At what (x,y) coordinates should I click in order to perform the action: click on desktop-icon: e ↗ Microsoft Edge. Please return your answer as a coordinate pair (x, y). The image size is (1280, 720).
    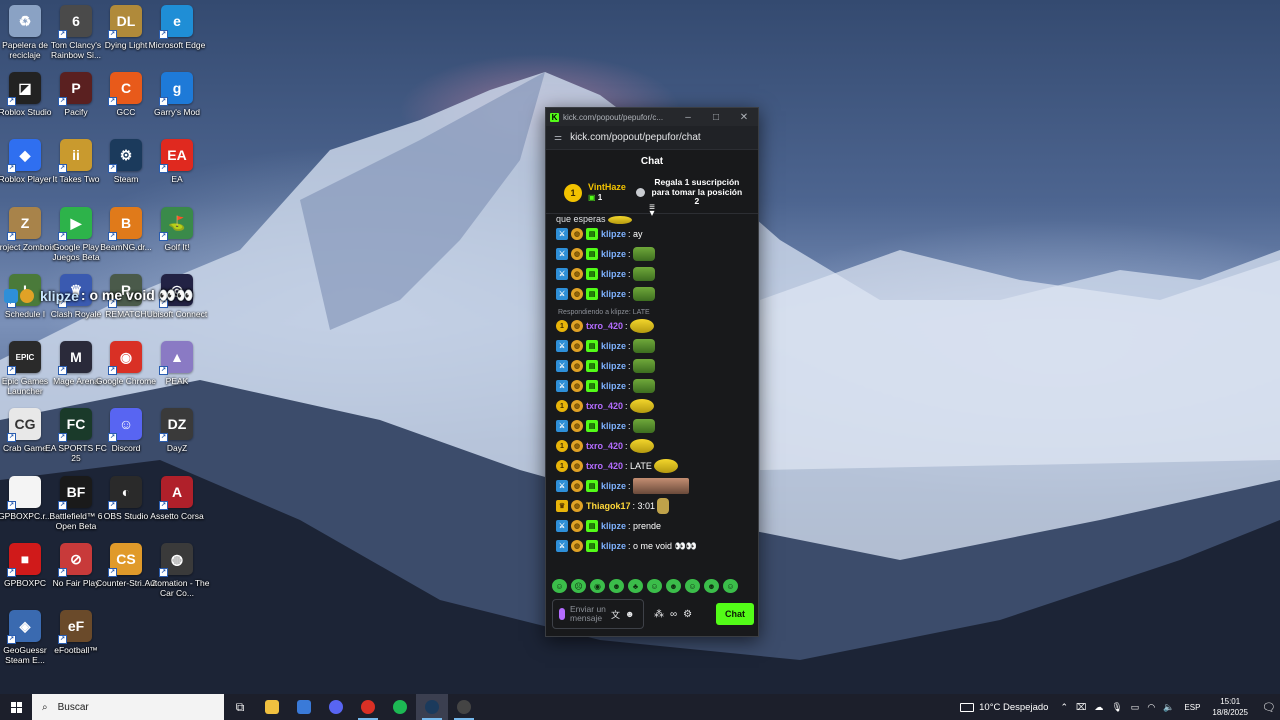
    Looking at the image, I should click on (177, 27).